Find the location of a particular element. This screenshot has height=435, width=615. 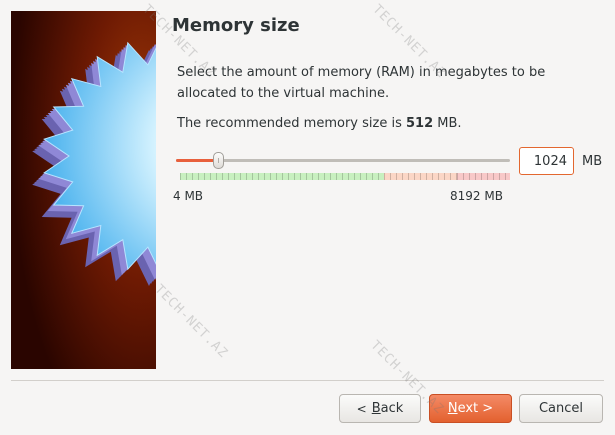

back-button: < Back is located at coordinates (380, 408).